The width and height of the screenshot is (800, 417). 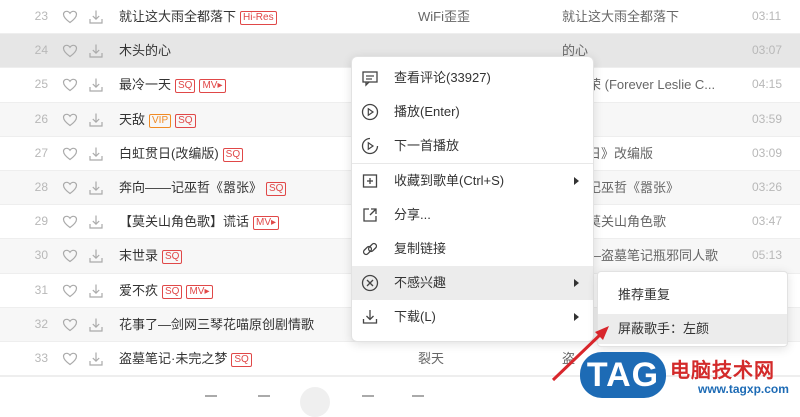 I want to click on prev-icon, so click(x=211, y=396).